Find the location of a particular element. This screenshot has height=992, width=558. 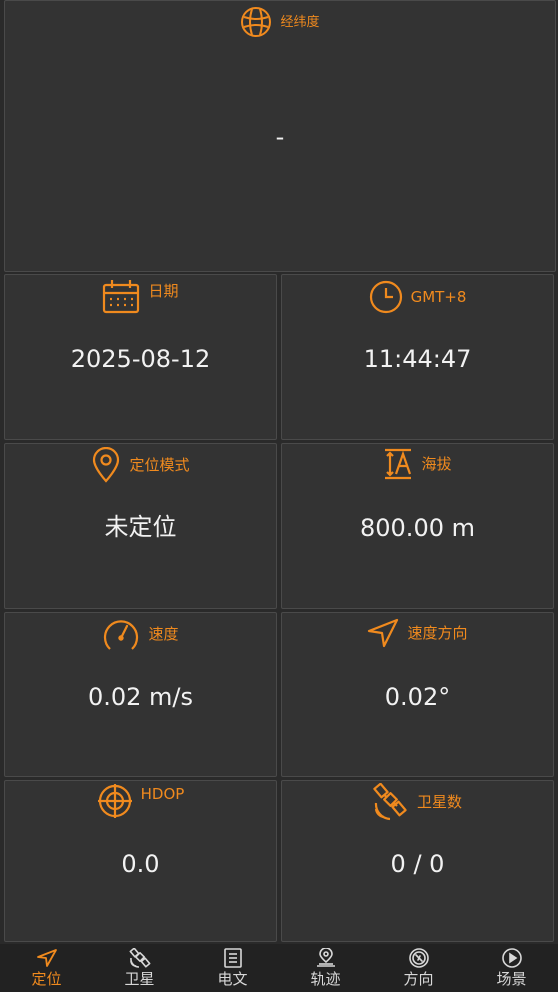

play-icon is located at coordinates (512, 958).